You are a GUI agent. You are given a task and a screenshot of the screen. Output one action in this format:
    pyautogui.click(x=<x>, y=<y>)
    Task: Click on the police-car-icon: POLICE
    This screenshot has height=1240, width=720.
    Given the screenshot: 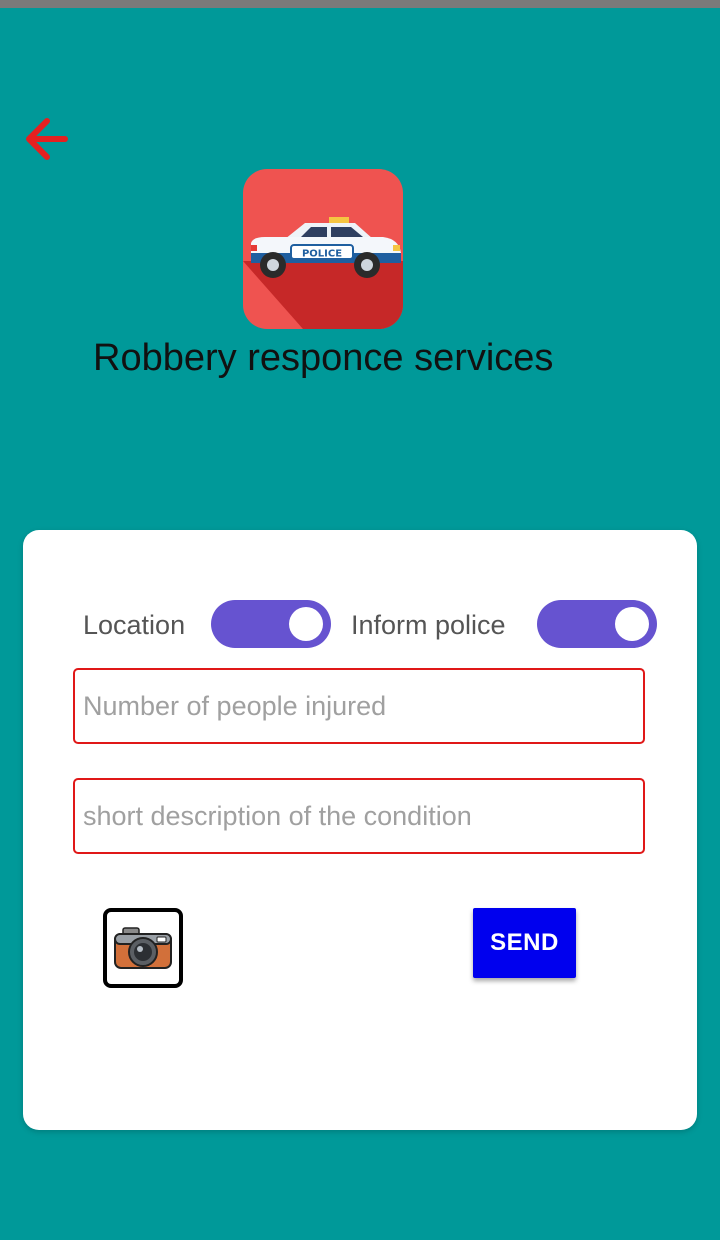 What is the action you would take?
    pyautogui.click(x=323, y=249)
    